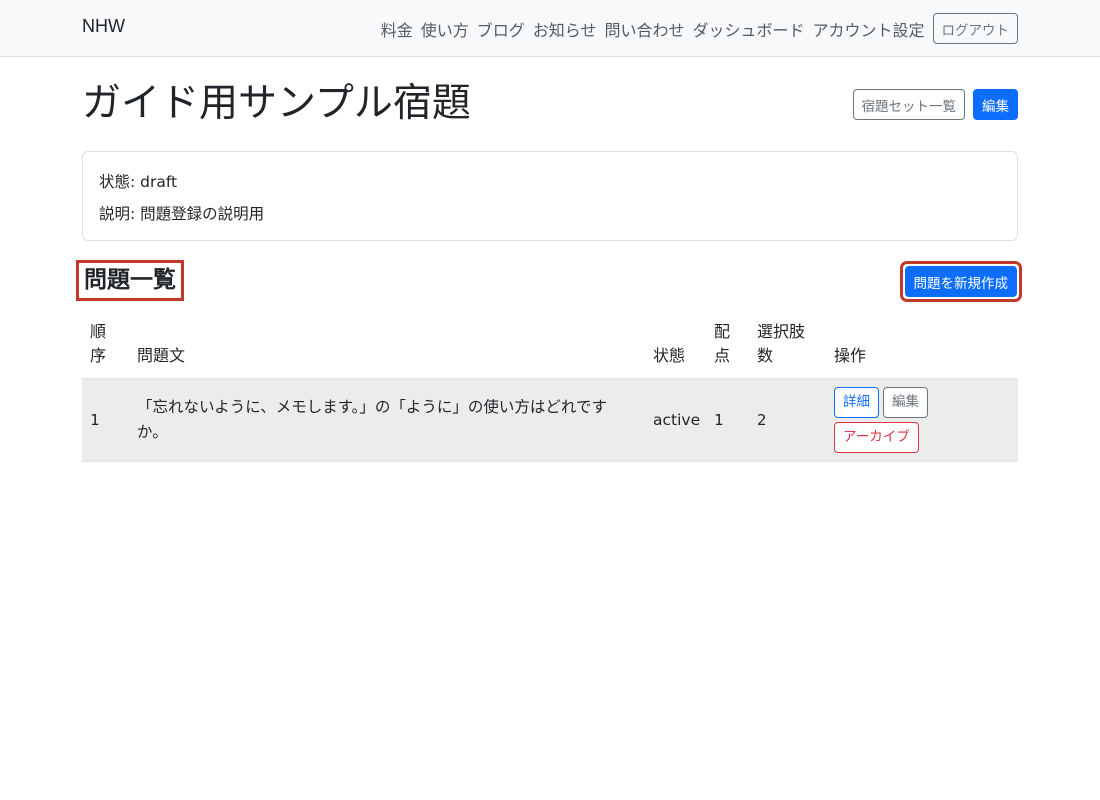 The width and height of the screenshot is (1100, 800). Describe the element at coordinates (501, 29) in the screenshot. I see `nav-link-blog: ブログ` at that location.